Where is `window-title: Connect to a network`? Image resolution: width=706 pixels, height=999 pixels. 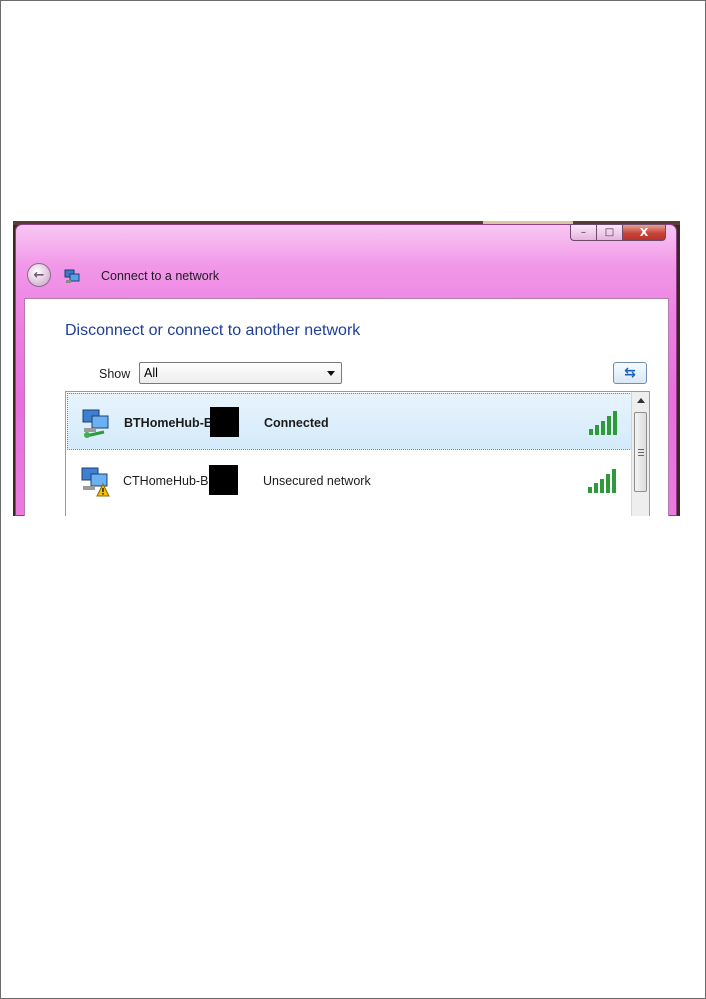
window-title: Connect to a network is located at coordinates (160, 276).